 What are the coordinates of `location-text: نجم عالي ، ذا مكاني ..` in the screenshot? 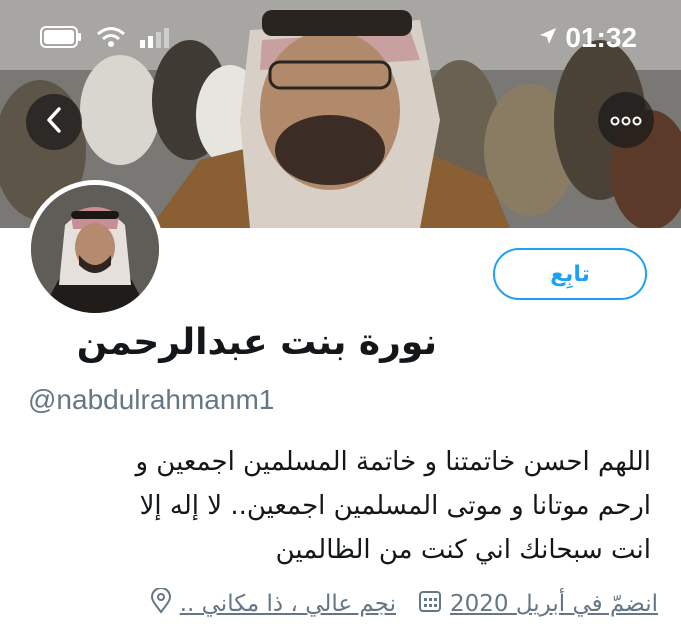 It's located at (287, 604).